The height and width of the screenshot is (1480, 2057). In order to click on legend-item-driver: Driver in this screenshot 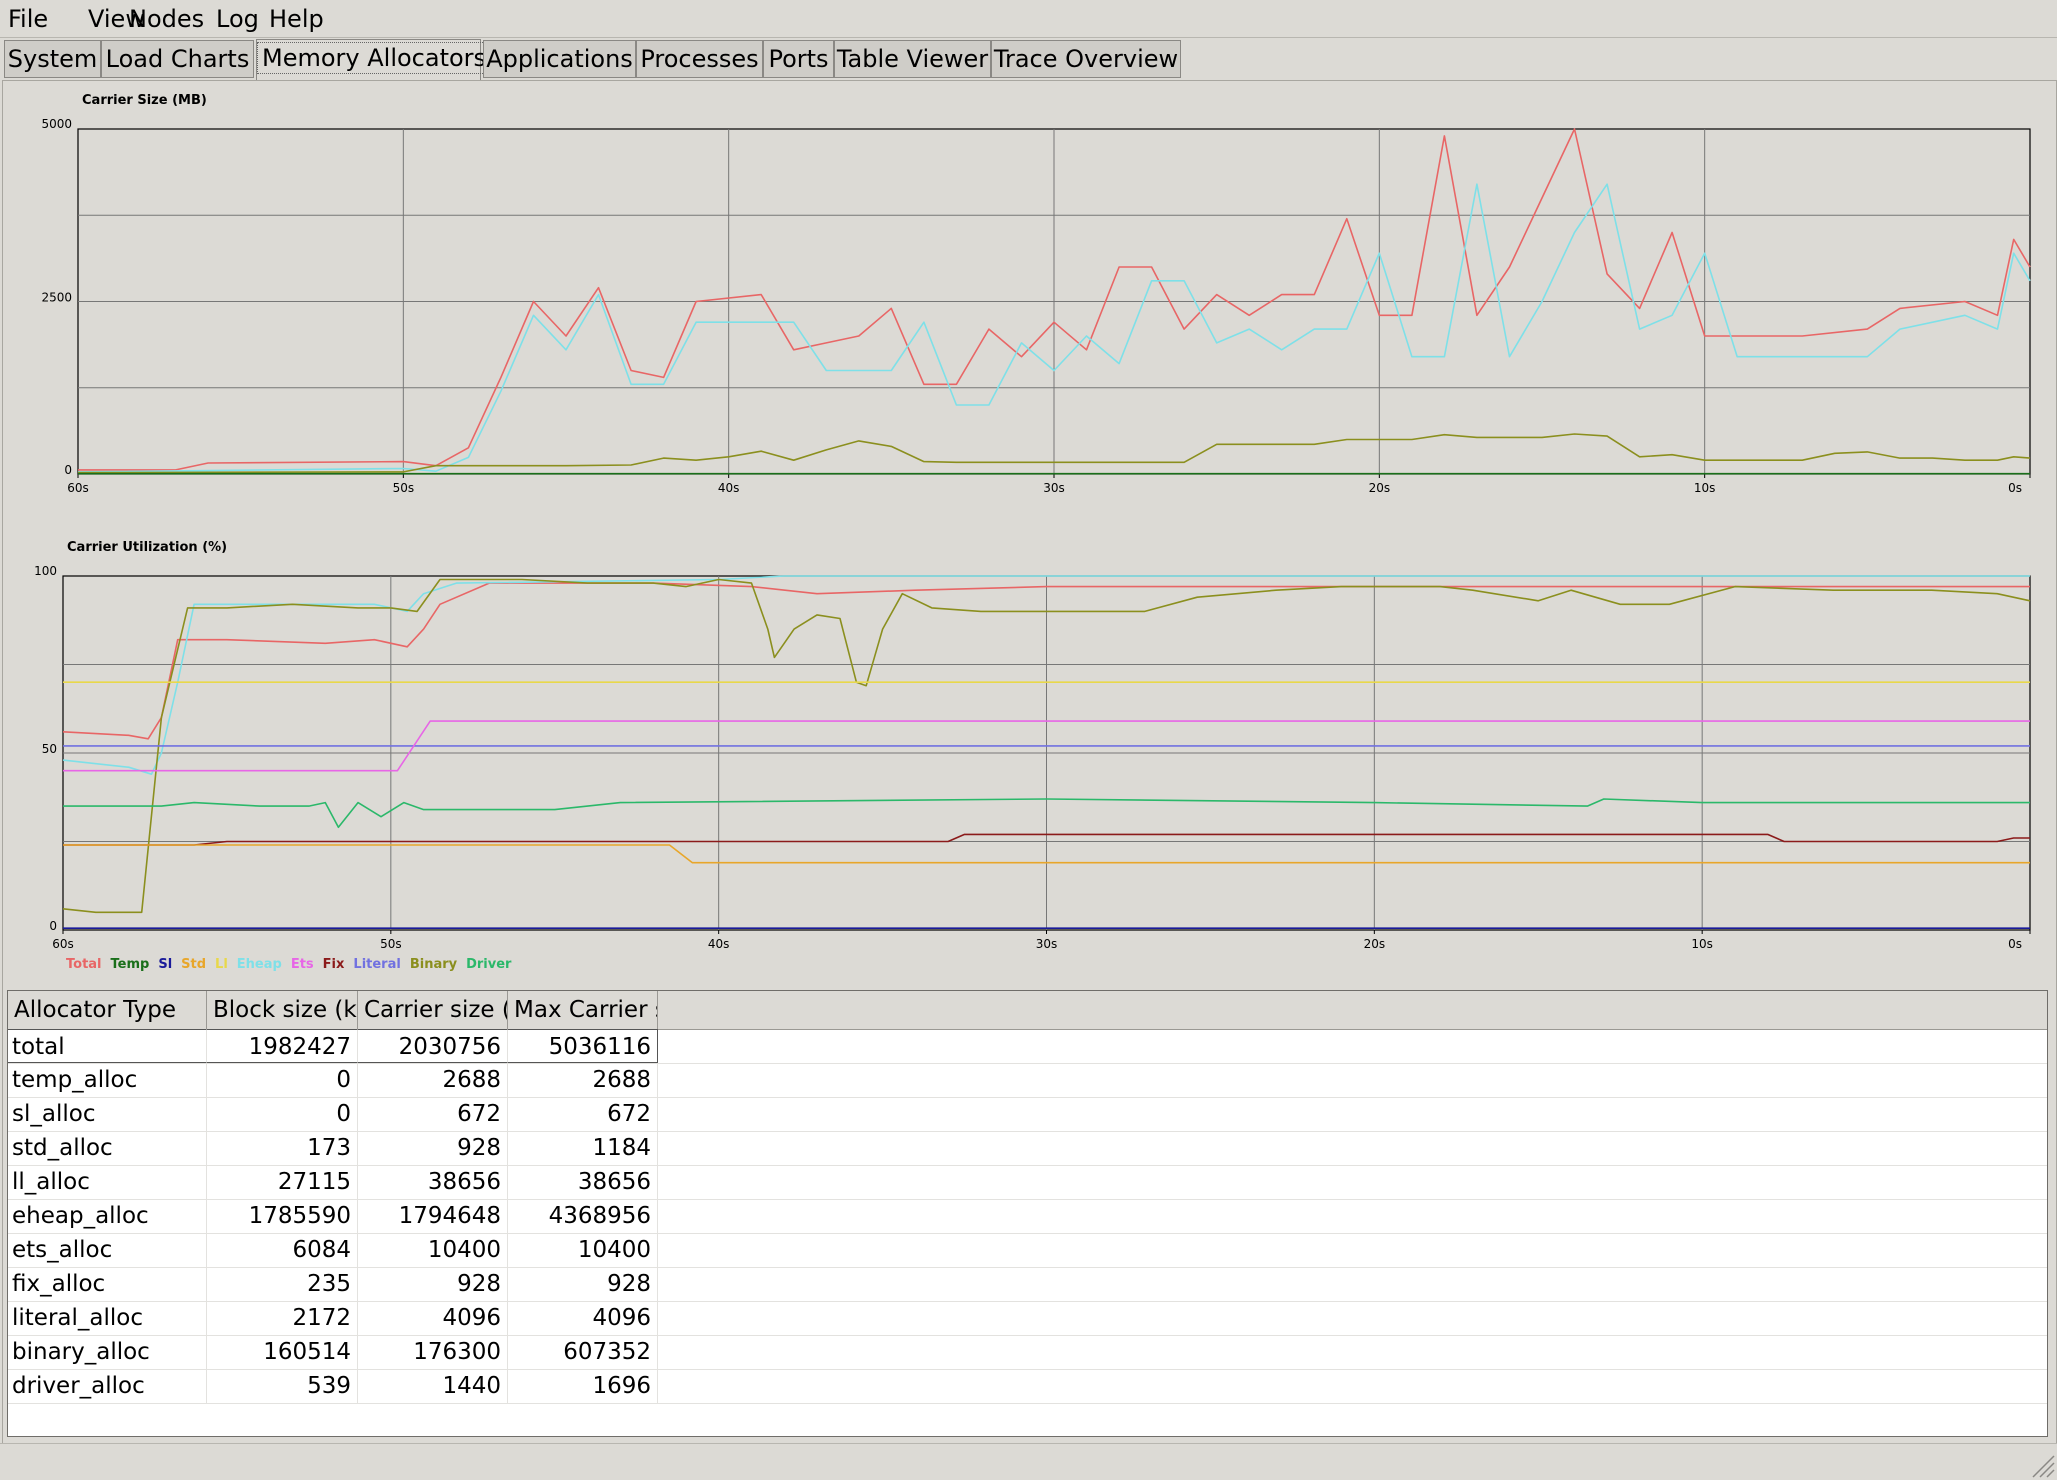, I will do `click(489, 964)`.